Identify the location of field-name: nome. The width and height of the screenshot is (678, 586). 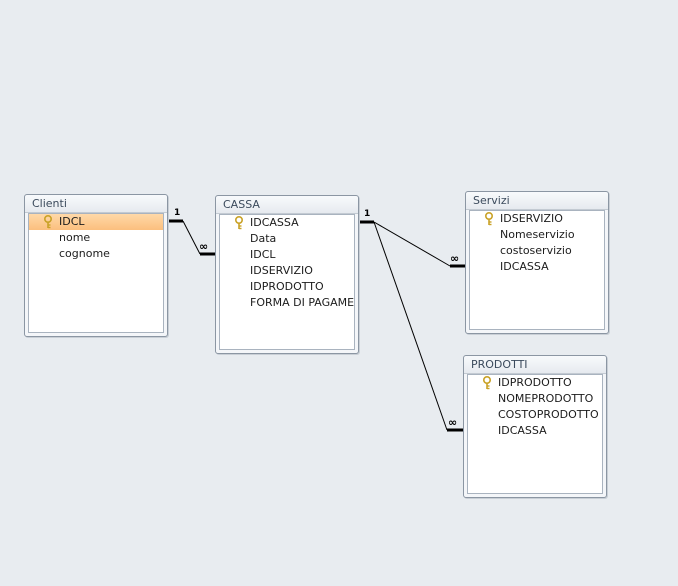
(75, 237).